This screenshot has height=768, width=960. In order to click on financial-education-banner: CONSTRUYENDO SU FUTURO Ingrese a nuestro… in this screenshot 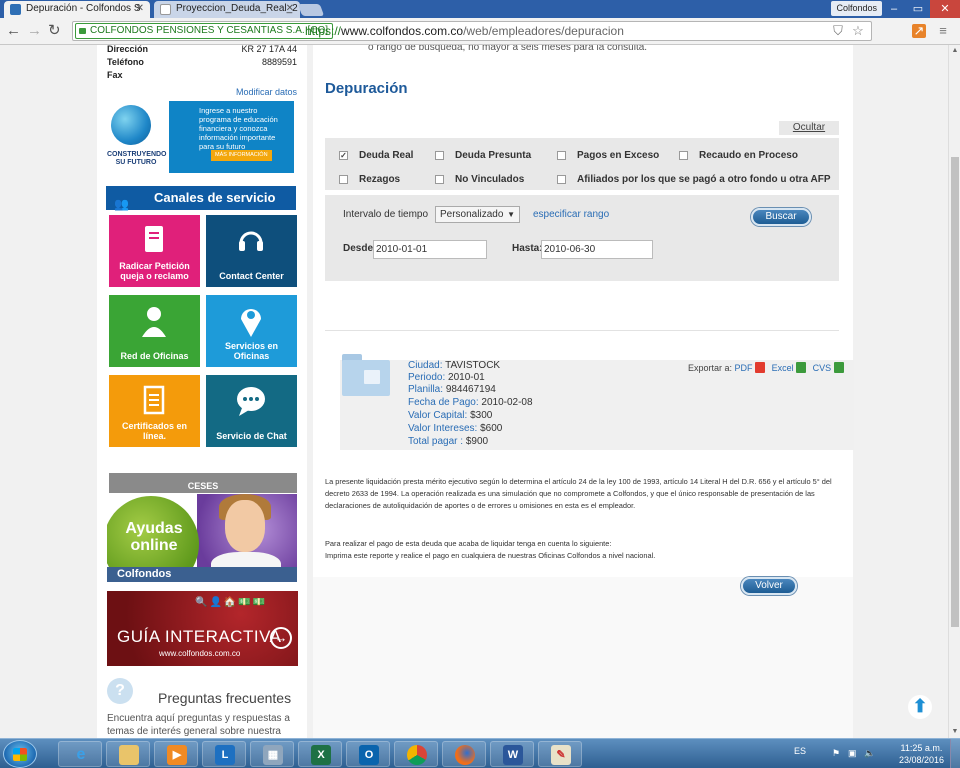, I will do `click(200, 137)`.